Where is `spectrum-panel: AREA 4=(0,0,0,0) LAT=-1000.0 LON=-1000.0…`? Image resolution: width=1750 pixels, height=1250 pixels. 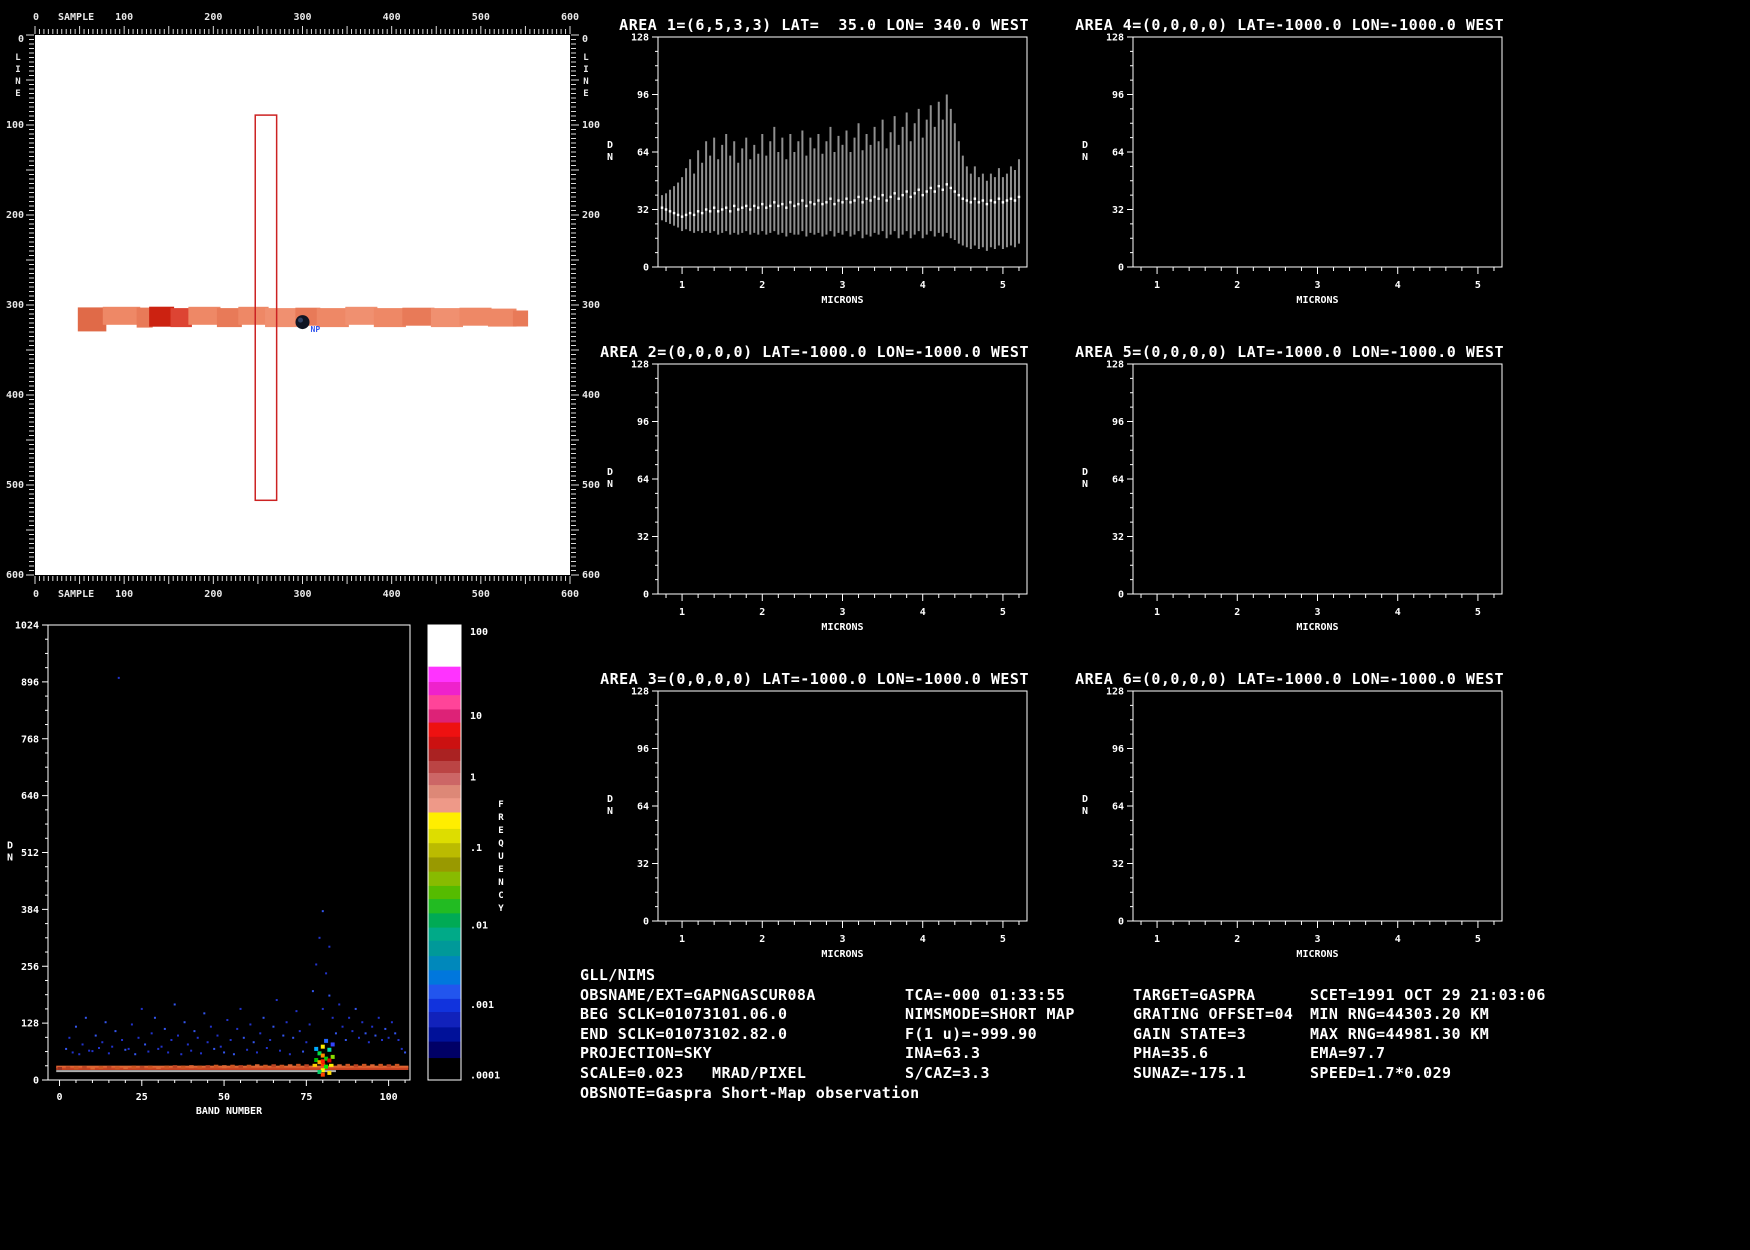 spectrum-panel: AREA 4=(0,0,0,0) LAT=-1000.0 LON=-1000.0… is located at coordinates (1347, 163).